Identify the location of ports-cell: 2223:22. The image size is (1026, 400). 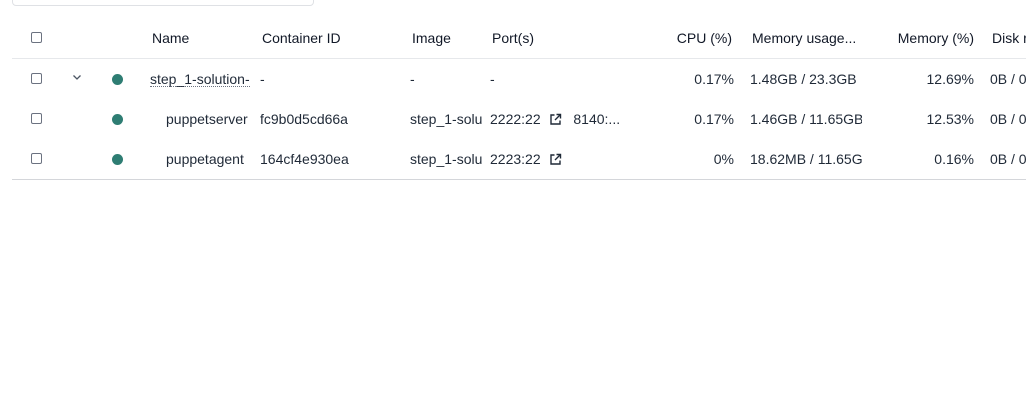
(555, 159).